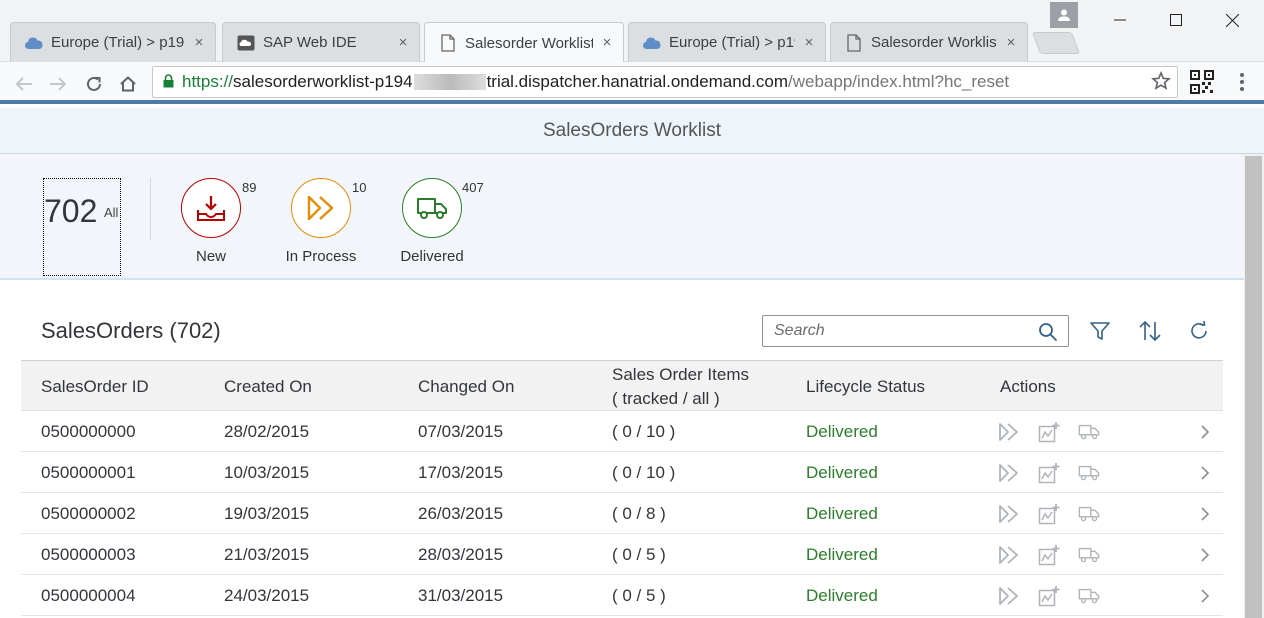 The width and height of the screenshot is (1264, 618). Describe the element at coordinates (1064, 15) in the screenshot. I see `profile-icon` at that location.